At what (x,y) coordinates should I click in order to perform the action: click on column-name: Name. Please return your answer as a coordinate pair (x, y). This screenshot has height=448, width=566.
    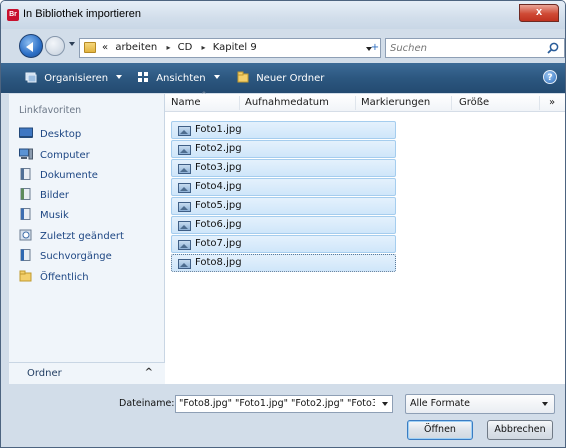
    Looking at the image, I should click on (186, 102).